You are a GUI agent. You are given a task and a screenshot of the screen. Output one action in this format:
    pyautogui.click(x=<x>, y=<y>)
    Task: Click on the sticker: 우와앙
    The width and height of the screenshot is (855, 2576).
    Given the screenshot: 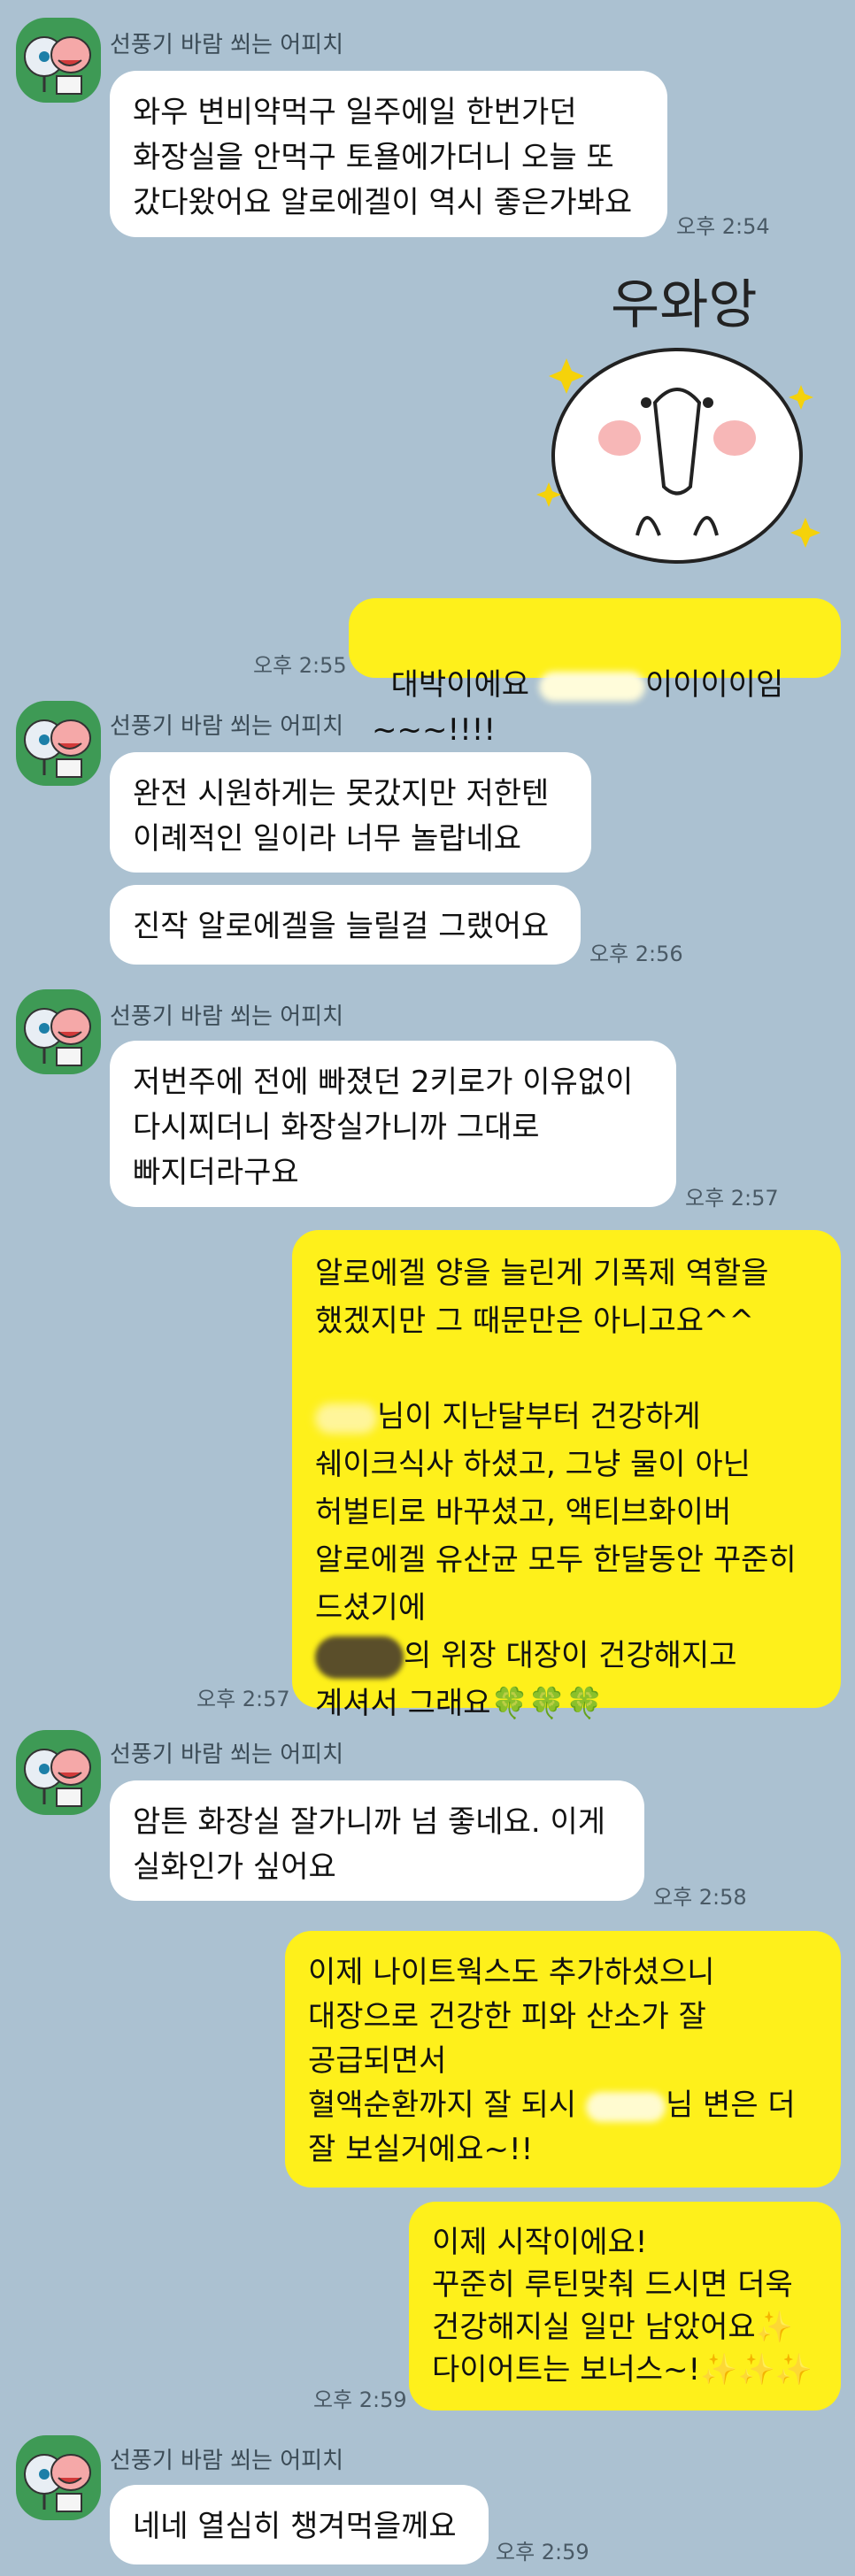 What is the action you would take?
    pyautogui.click(x=677, y=425)
    